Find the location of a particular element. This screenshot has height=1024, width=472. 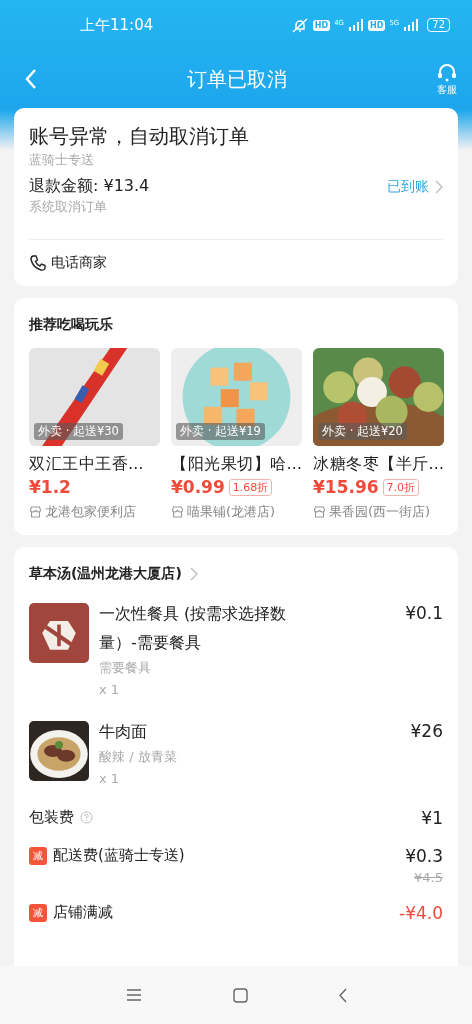

home-icon is located at coordinates (240, 995).